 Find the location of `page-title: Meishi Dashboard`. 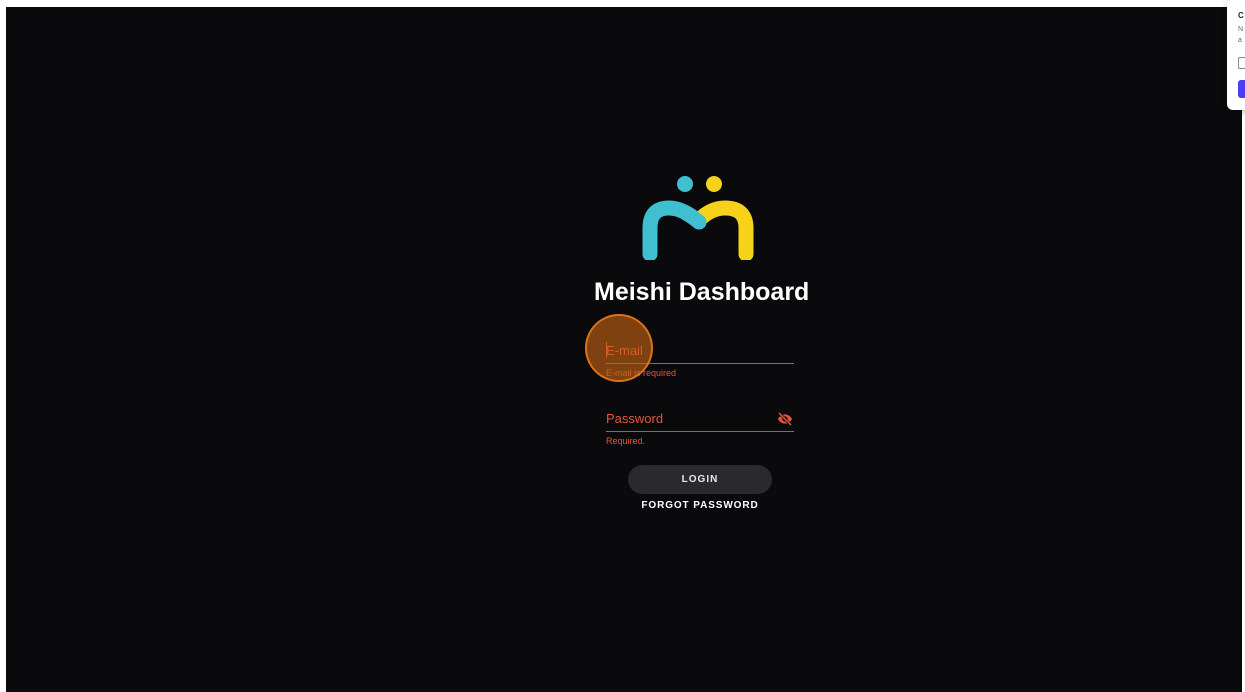

page-title: Meishi Dashboard is located at coordinates (702, 293).